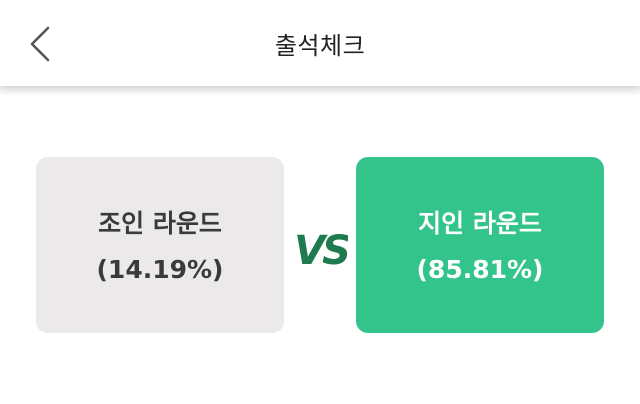 The width and height of the screenshot is (640, 404). I want to click on vs-icon: VS, so click(321, 250).